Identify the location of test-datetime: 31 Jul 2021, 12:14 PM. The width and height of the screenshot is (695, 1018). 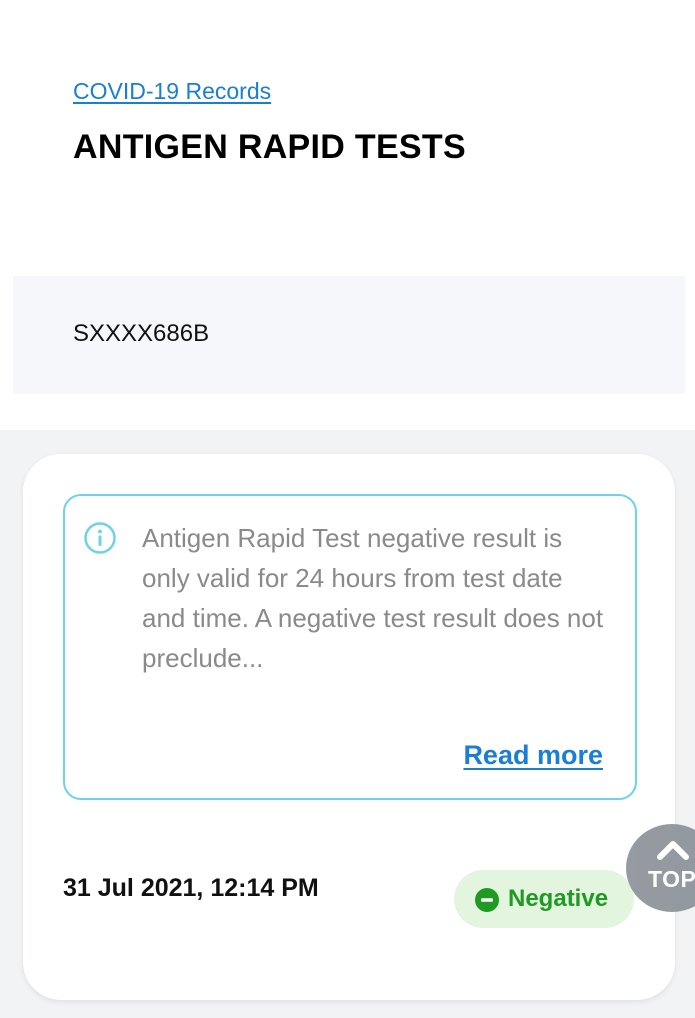
(191, 888).